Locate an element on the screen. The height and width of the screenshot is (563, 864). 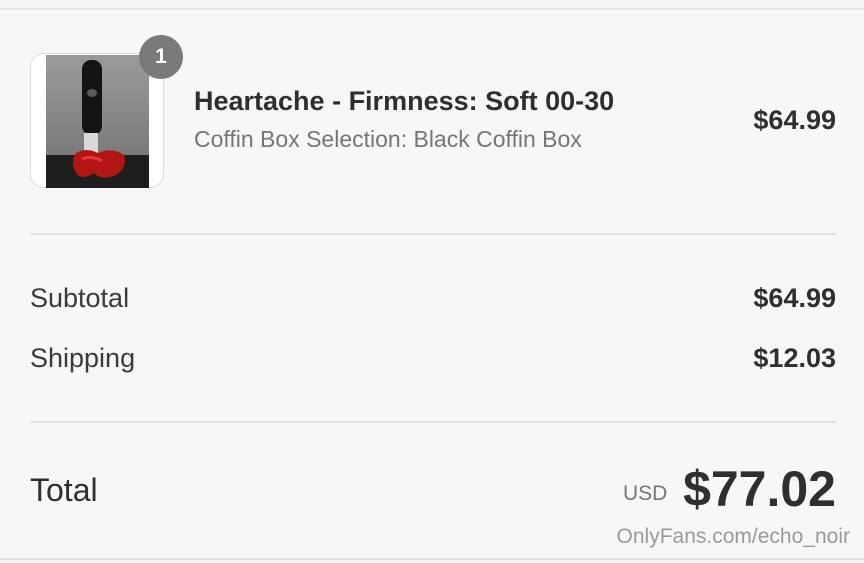
product-photo-icon is located at coordinates (97, 121).